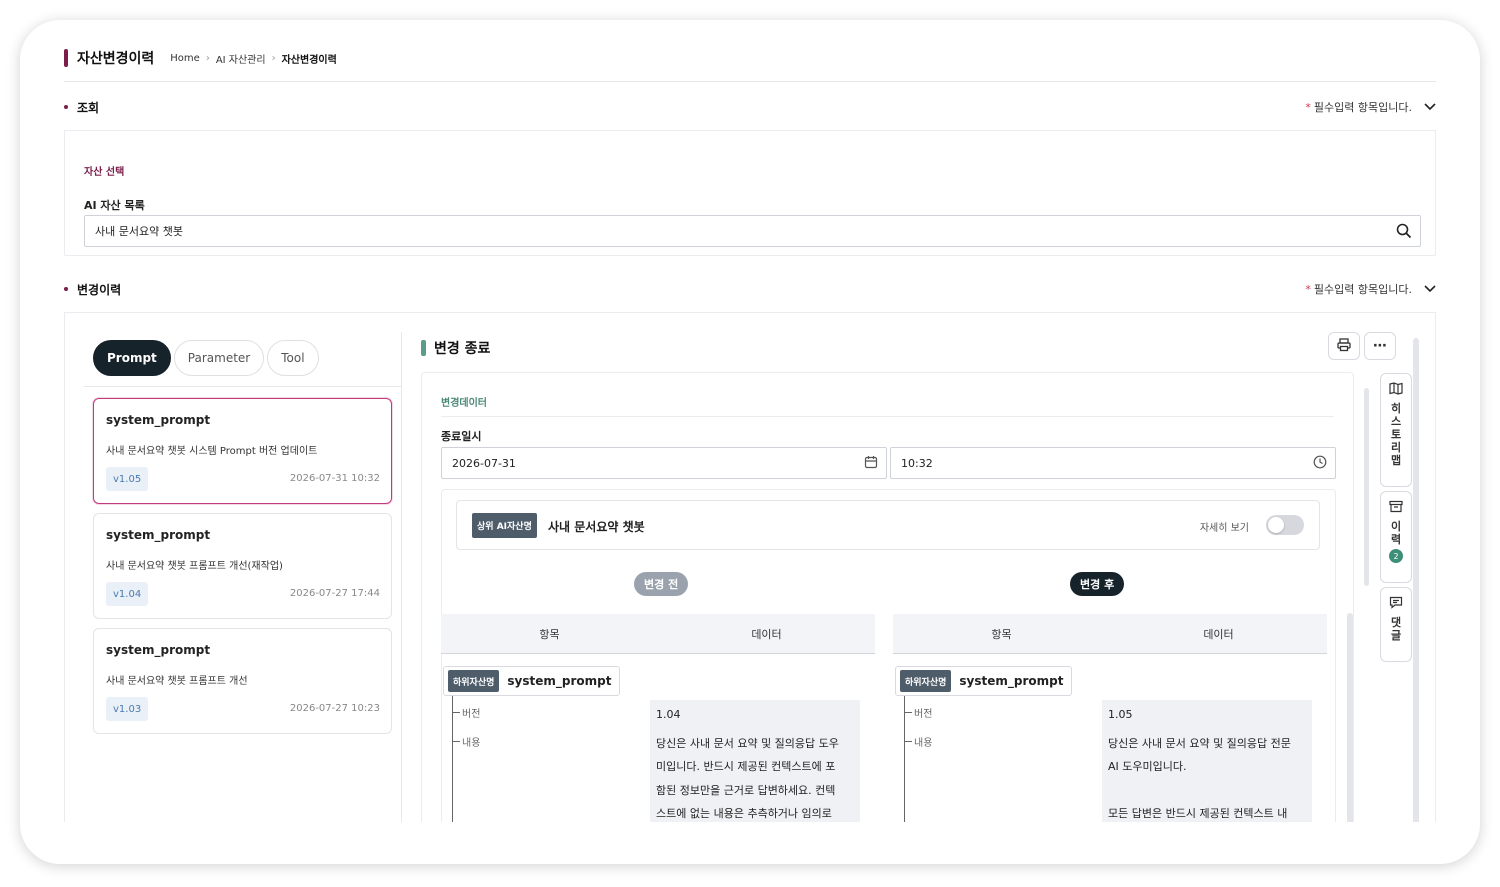 This screenshot has width=1500, height=887. I want to click on search-section-title: 조회, so click(88, 107).